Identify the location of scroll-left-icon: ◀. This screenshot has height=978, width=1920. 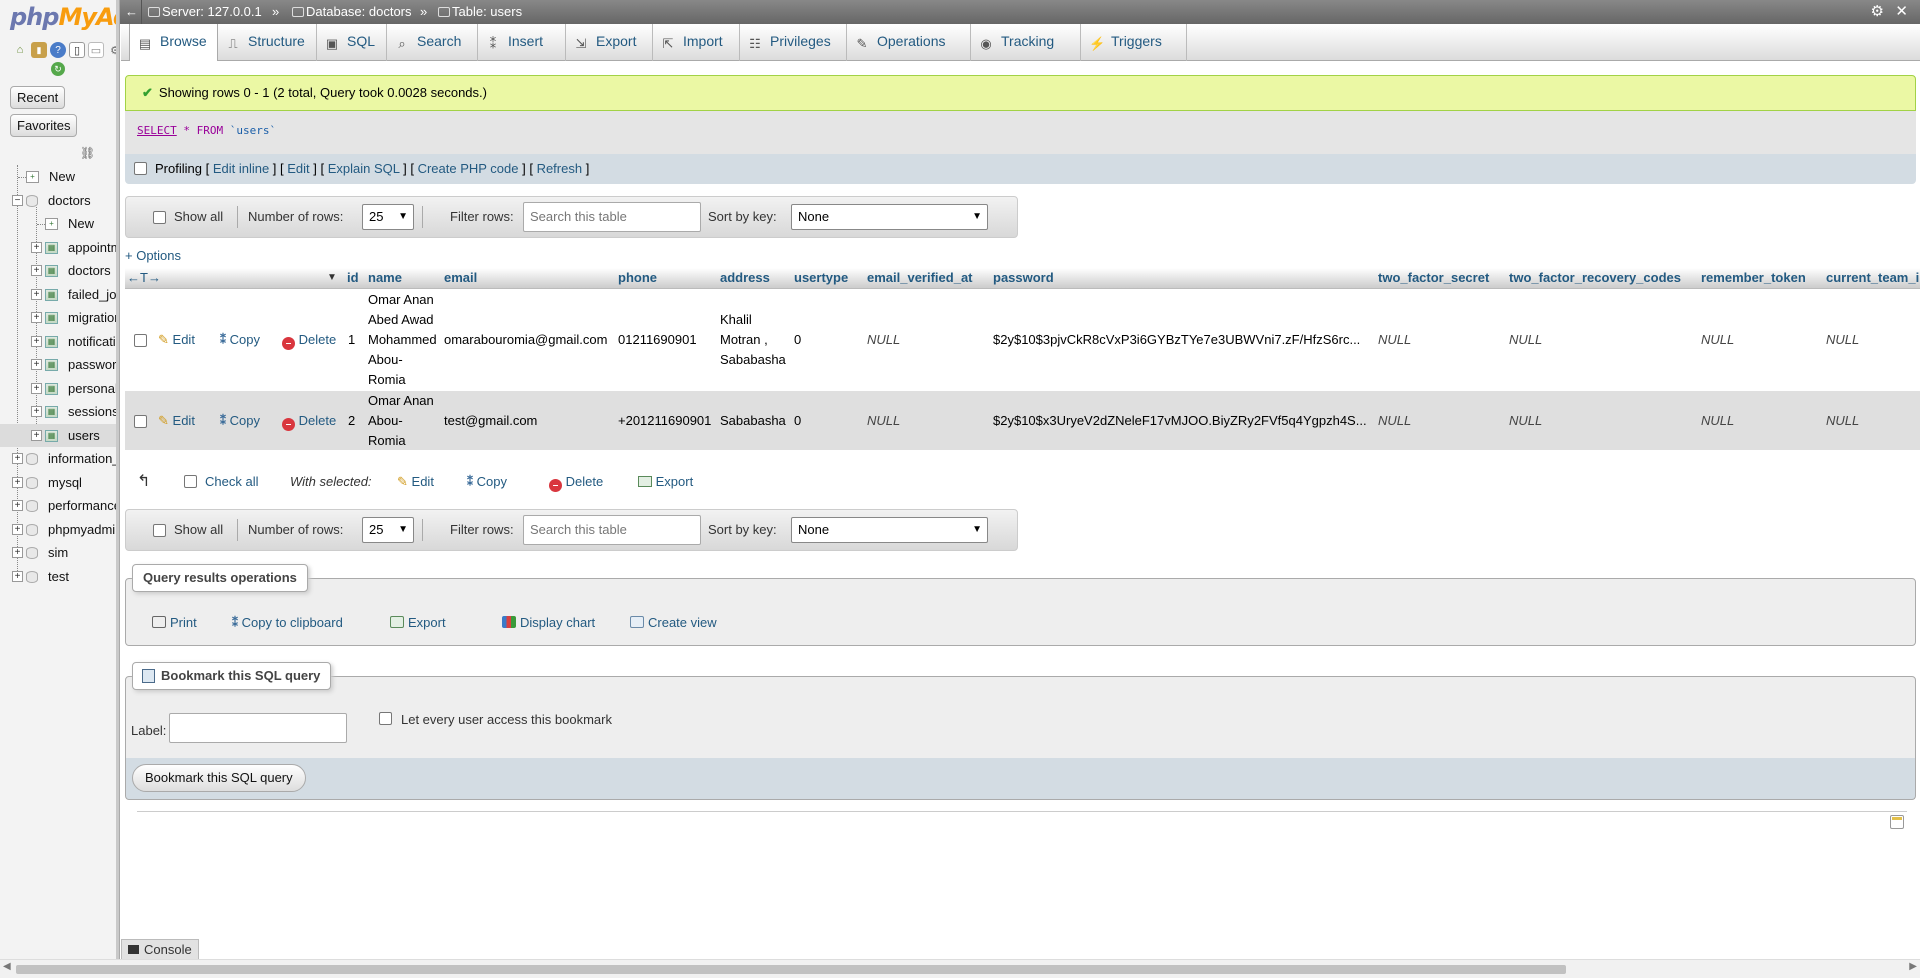
(7, 966).